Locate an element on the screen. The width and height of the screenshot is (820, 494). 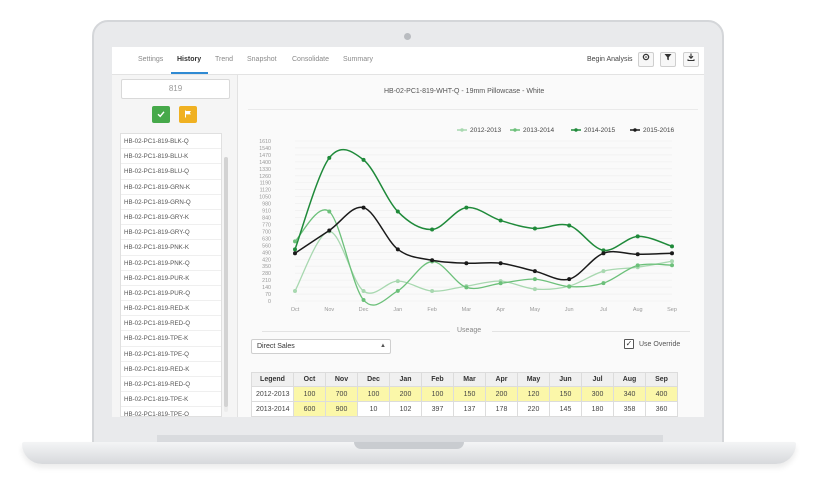
series-line-2014-2015 is located at coordinates (483, 200).